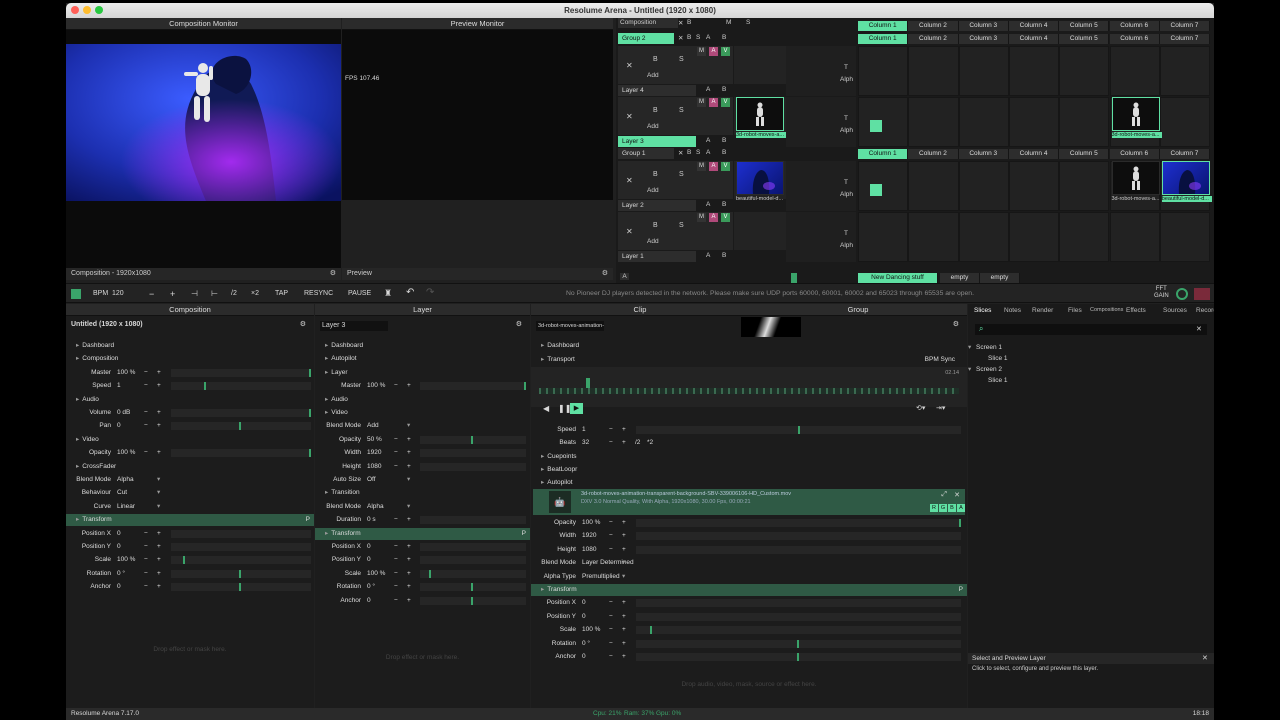  What do you see at coordinates (524, 534) in the screenshot?
I see `pin-icon: P` at bounding box center [524, 534].